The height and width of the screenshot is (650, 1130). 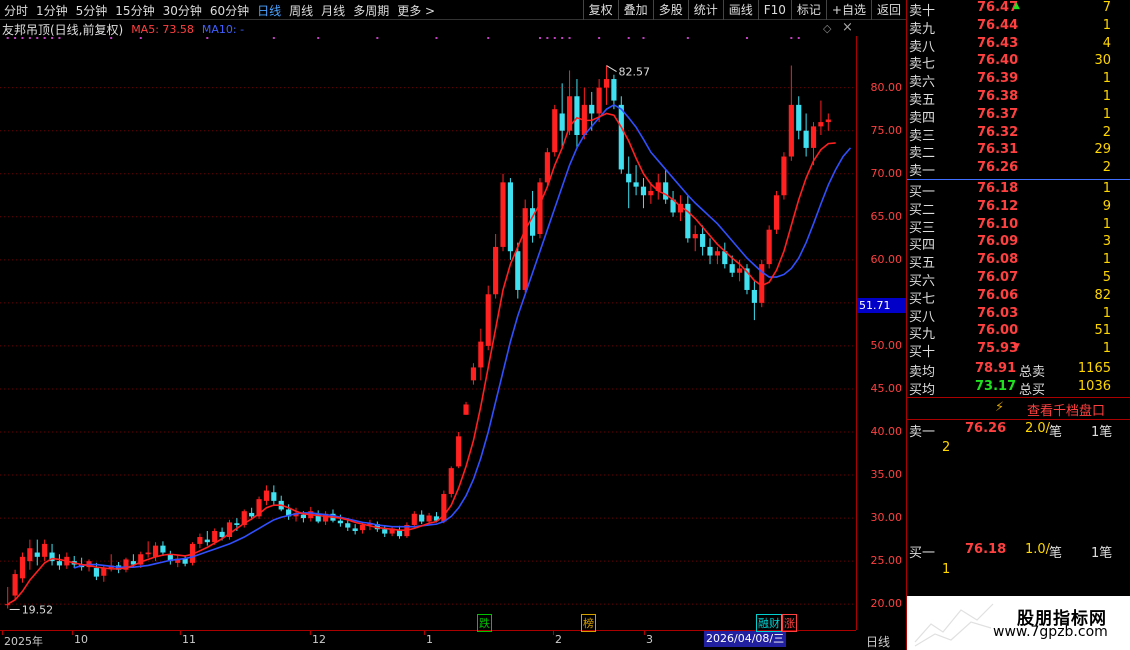 What do you see at coordinates (588, 623) in the screenshot?
I see `event-marker: 榜` at bounding box center [588, 623].